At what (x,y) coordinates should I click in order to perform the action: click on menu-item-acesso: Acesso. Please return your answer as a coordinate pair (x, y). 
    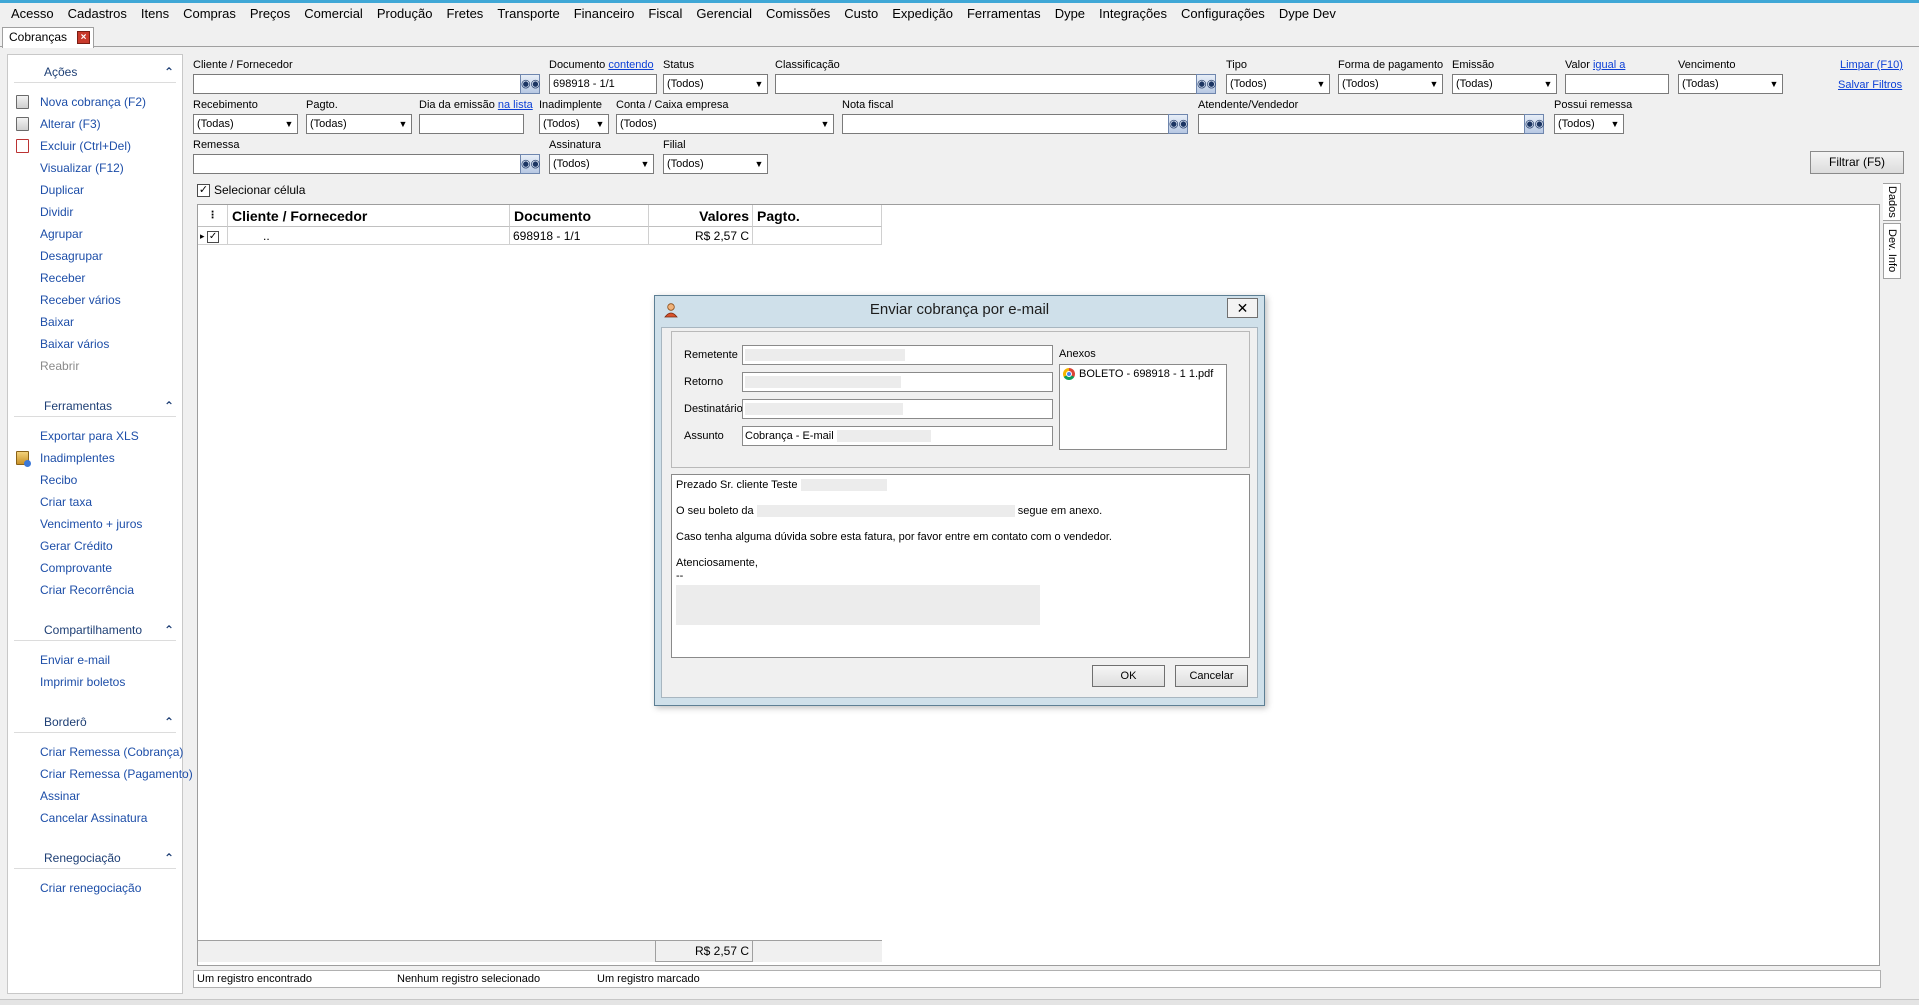
    Looking at the image, I should click on (32, 14).